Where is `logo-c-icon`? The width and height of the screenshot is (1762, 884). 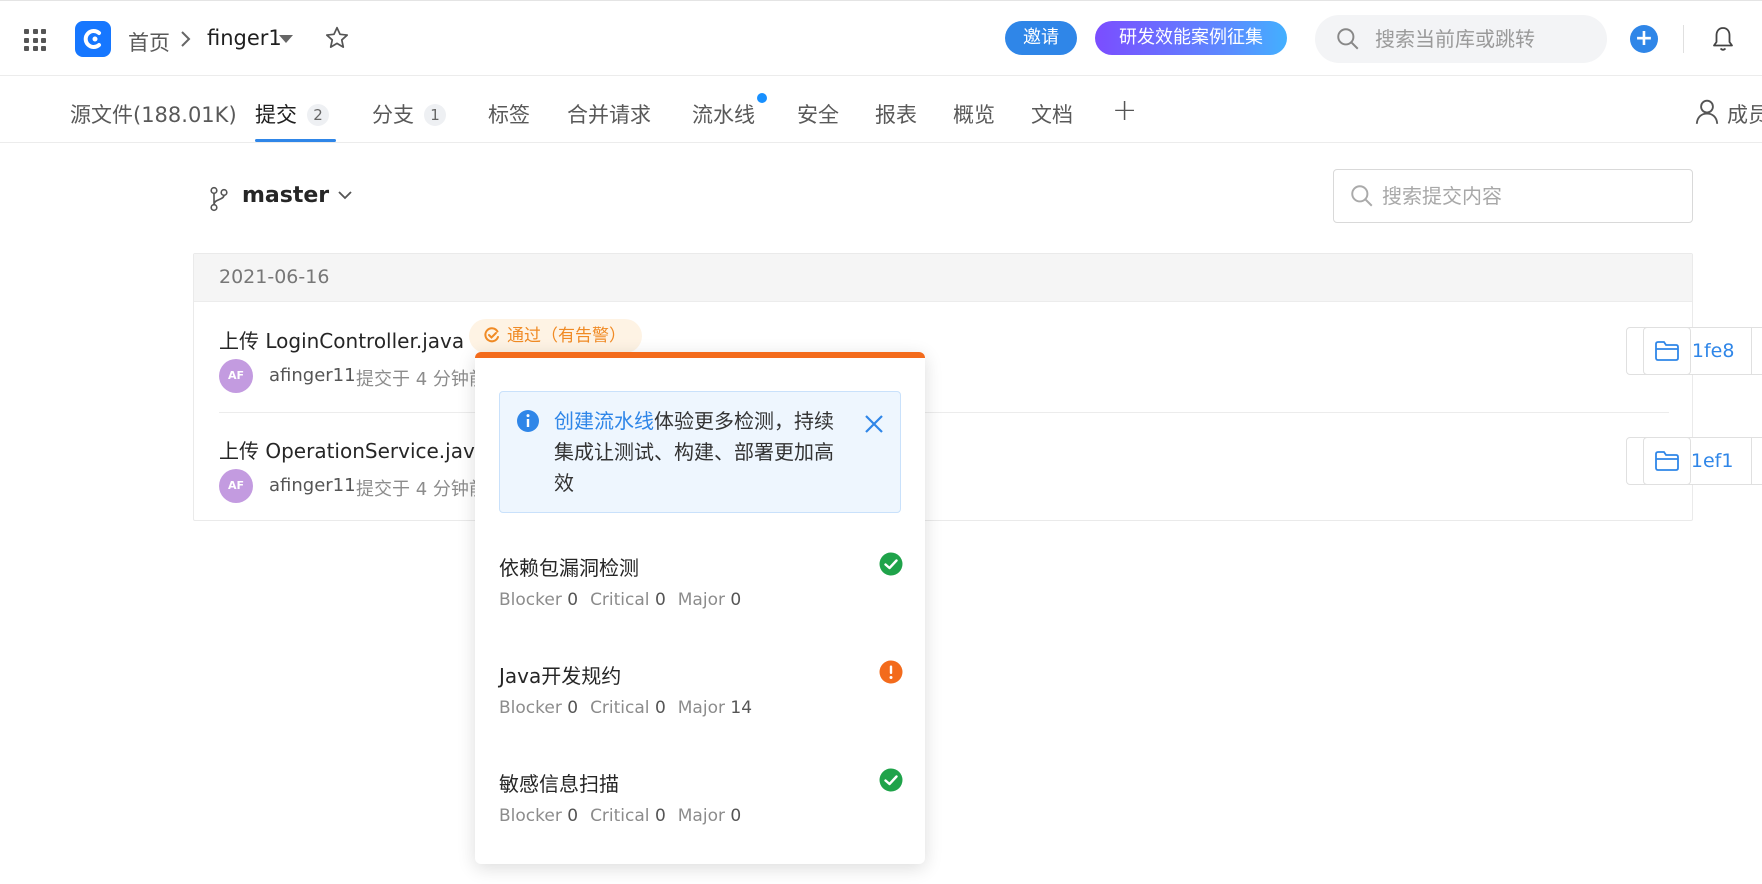 logo-c-icon is located at coordinates (92, 39).